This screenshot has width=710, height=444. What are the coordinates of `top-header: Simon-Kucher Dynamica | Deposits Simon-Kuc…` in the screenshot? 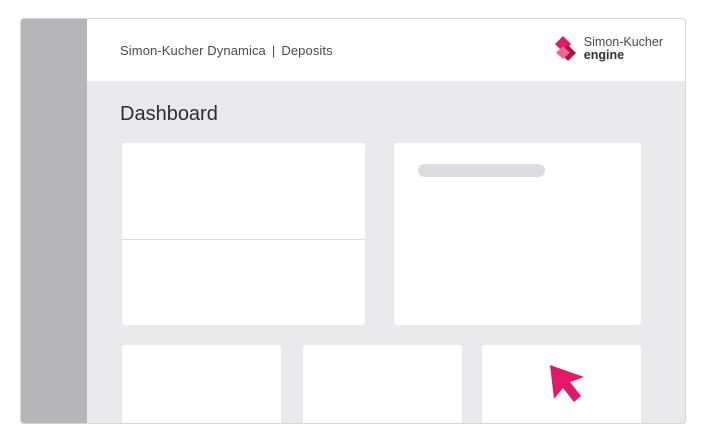 It's located at (386, 50).